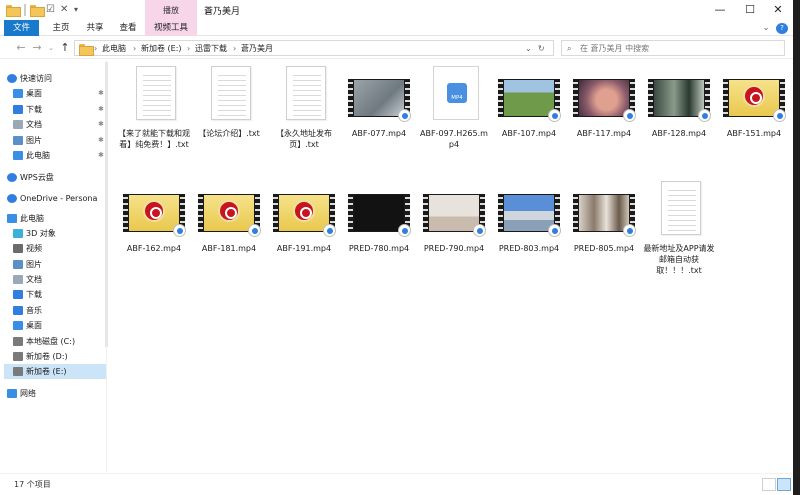  I want to click on expand-ribbon-icon: ⌄, so click(766, 28).